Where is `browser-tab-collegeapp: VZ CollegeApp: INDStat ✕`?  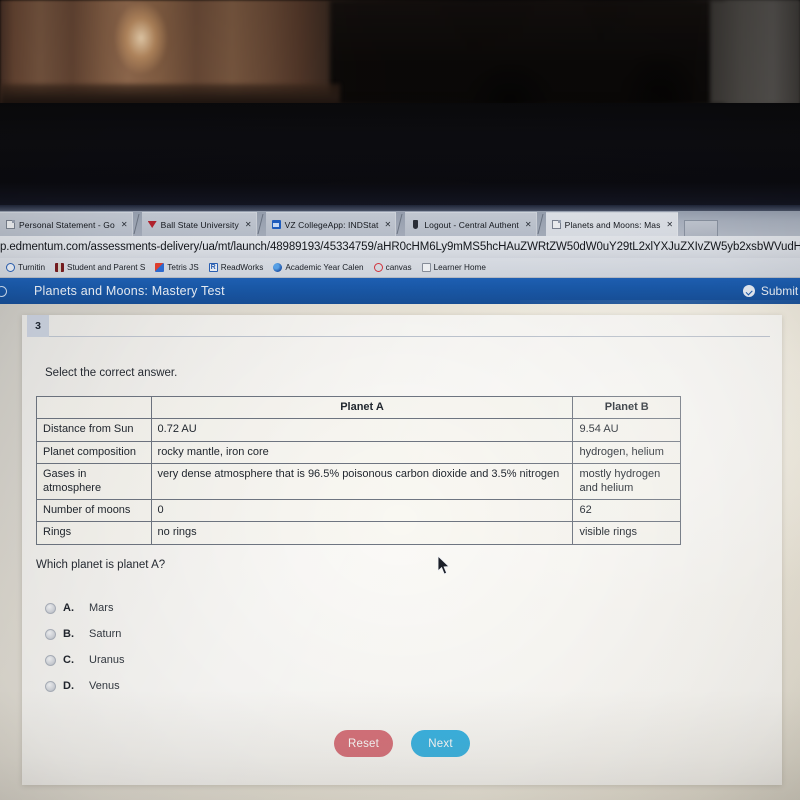
browser-tab-collegeapp: VZ CollegeApp: INDStat ✕ is located at coordinates (331, 224).